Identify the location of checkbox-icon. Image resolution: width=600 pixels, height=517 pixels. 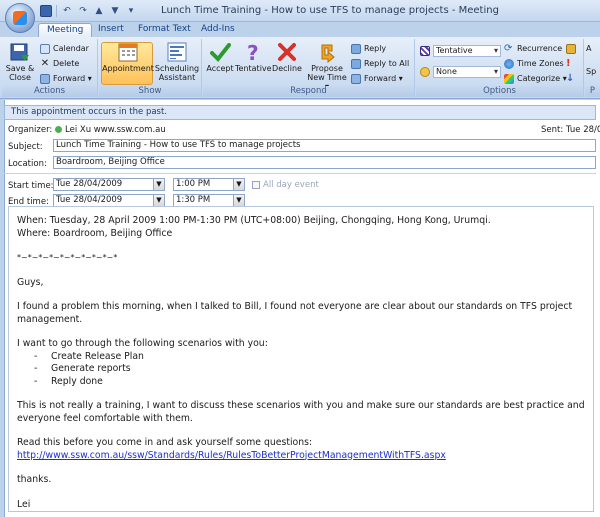
(256, 184).